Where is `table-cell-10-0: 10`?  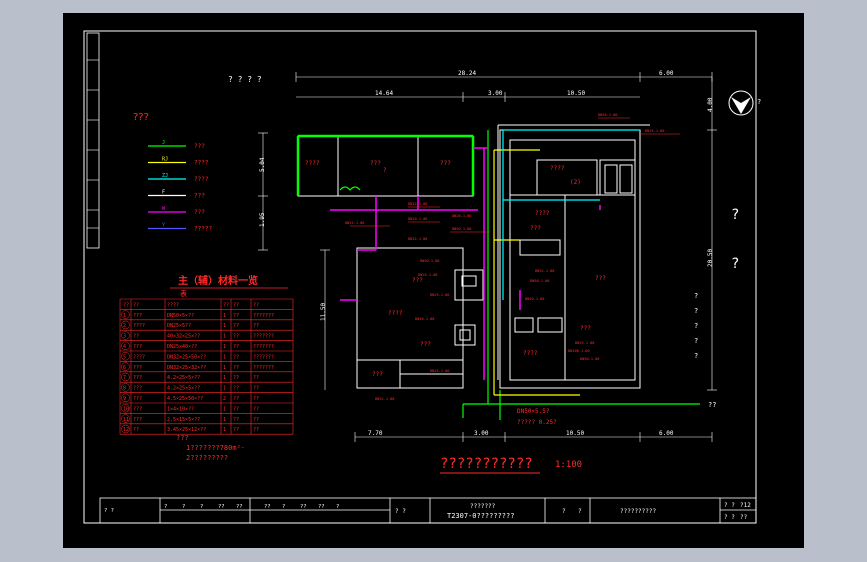
table-cell-10-0: 10 is located at coordinates (126, 409).